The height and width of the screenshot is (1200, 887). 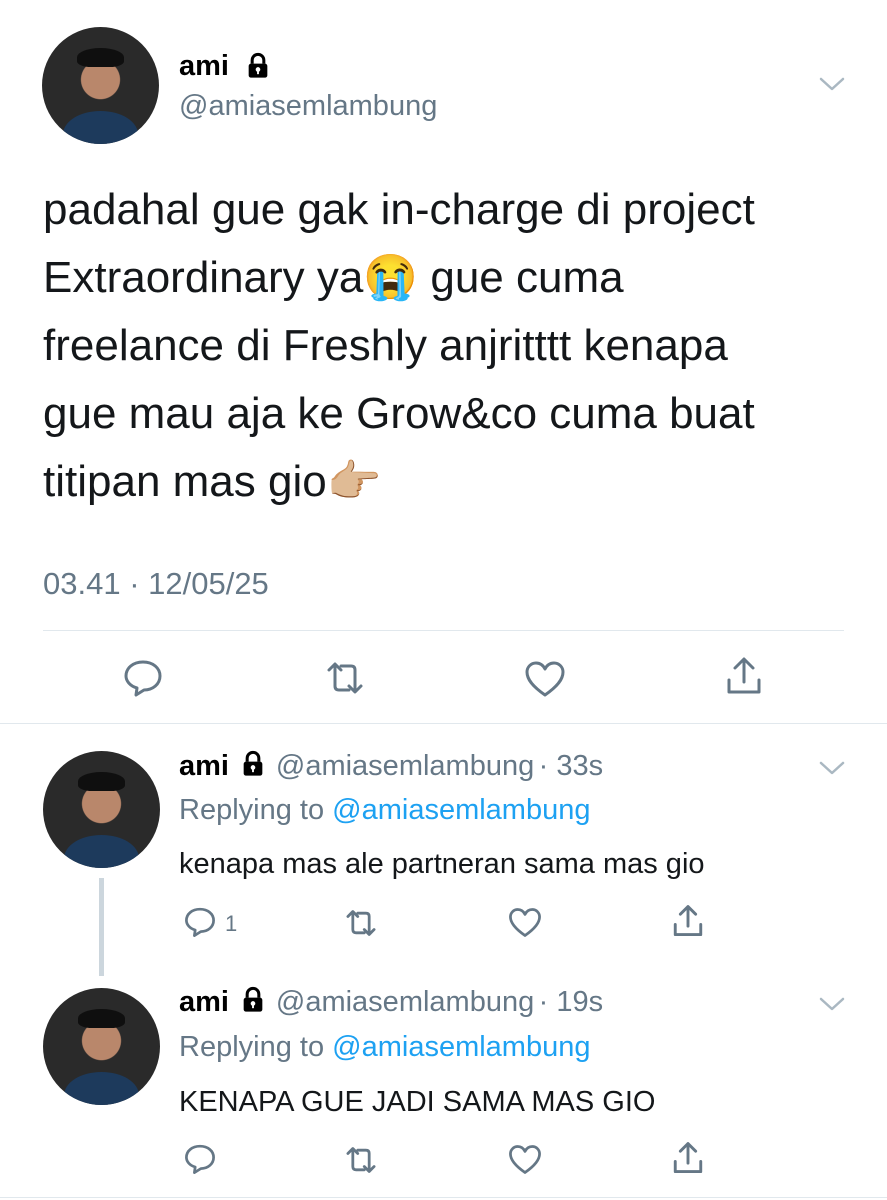 What do you see at coordinates (443, 630) in the screenshot?
I see `divider` at bounding box center [443, 630].